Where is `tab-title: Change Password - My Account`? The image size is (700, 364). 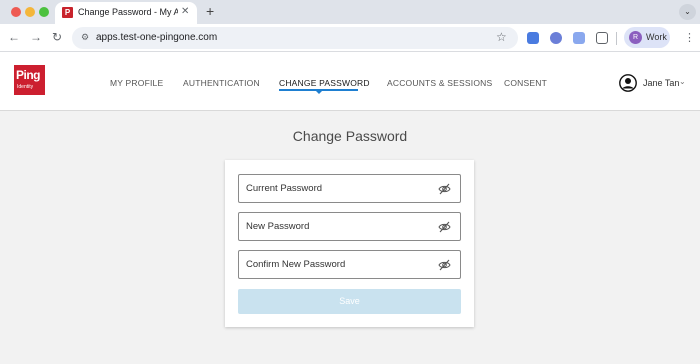
tab-title: Change Password - My Account is located at coordinates (128, 12).